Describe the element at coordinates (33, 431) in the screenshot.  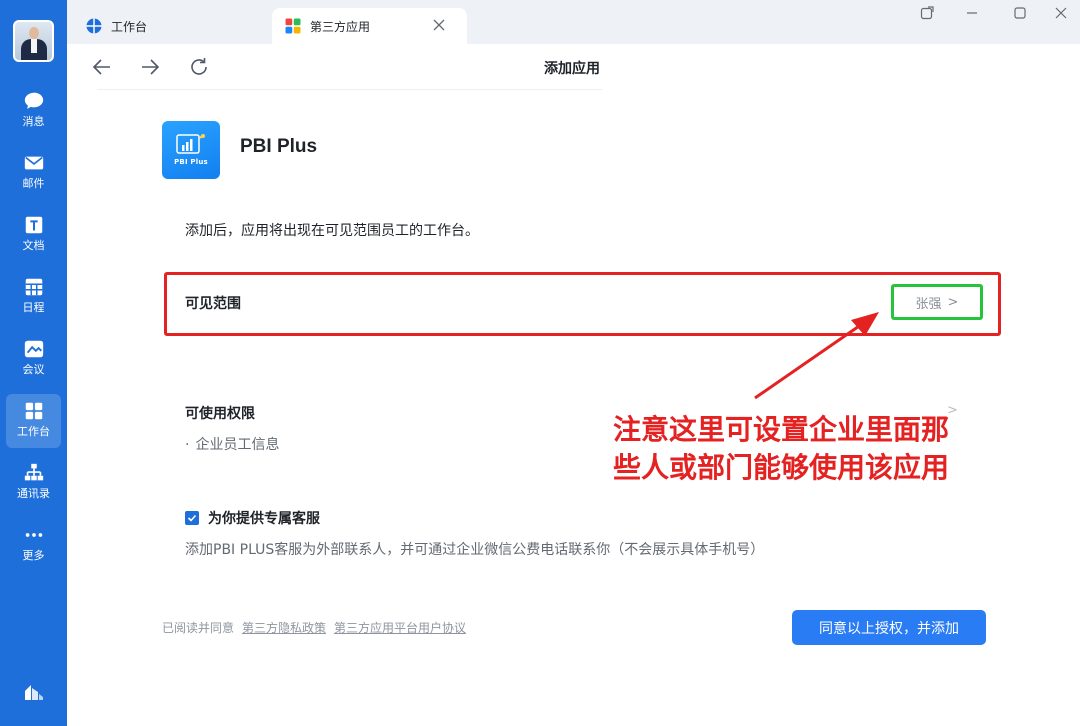
I see `sidebar-item-label: 工作台` at that location.